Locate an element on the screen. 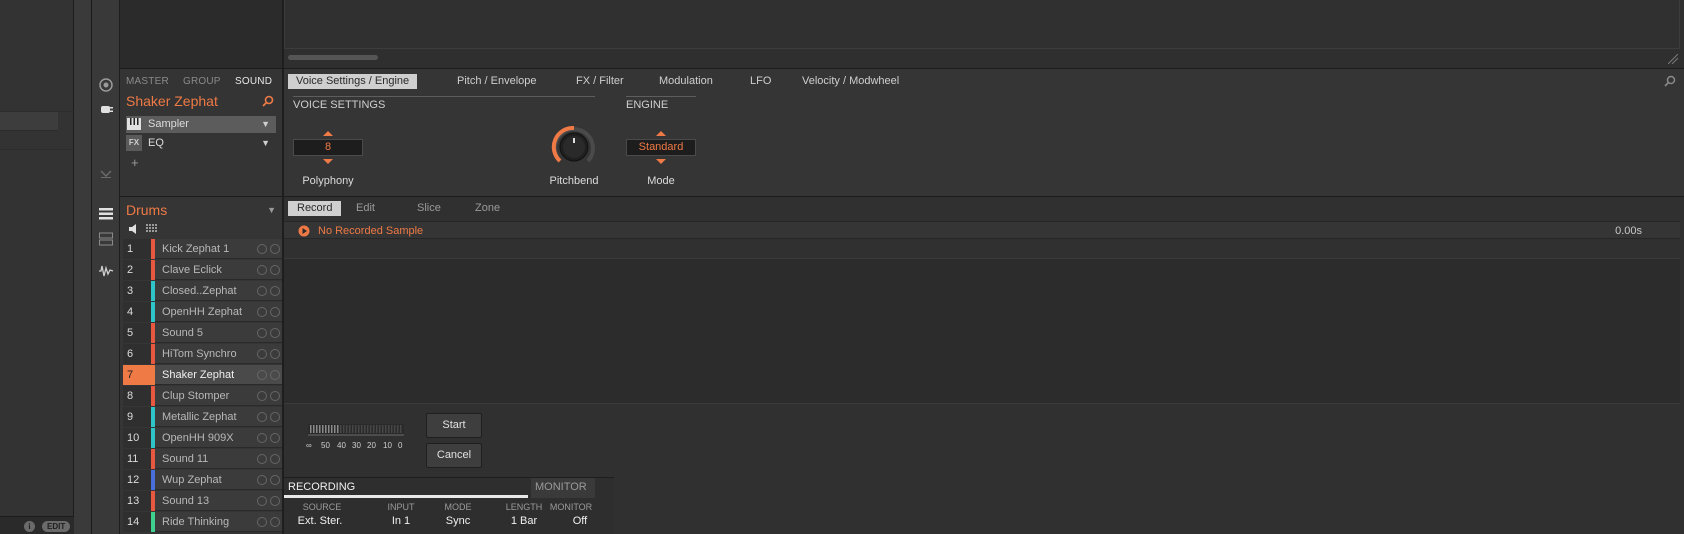 This screenshot has height=534, width=1684. tab-sound: SOUND is located at coordinates (253, 81).